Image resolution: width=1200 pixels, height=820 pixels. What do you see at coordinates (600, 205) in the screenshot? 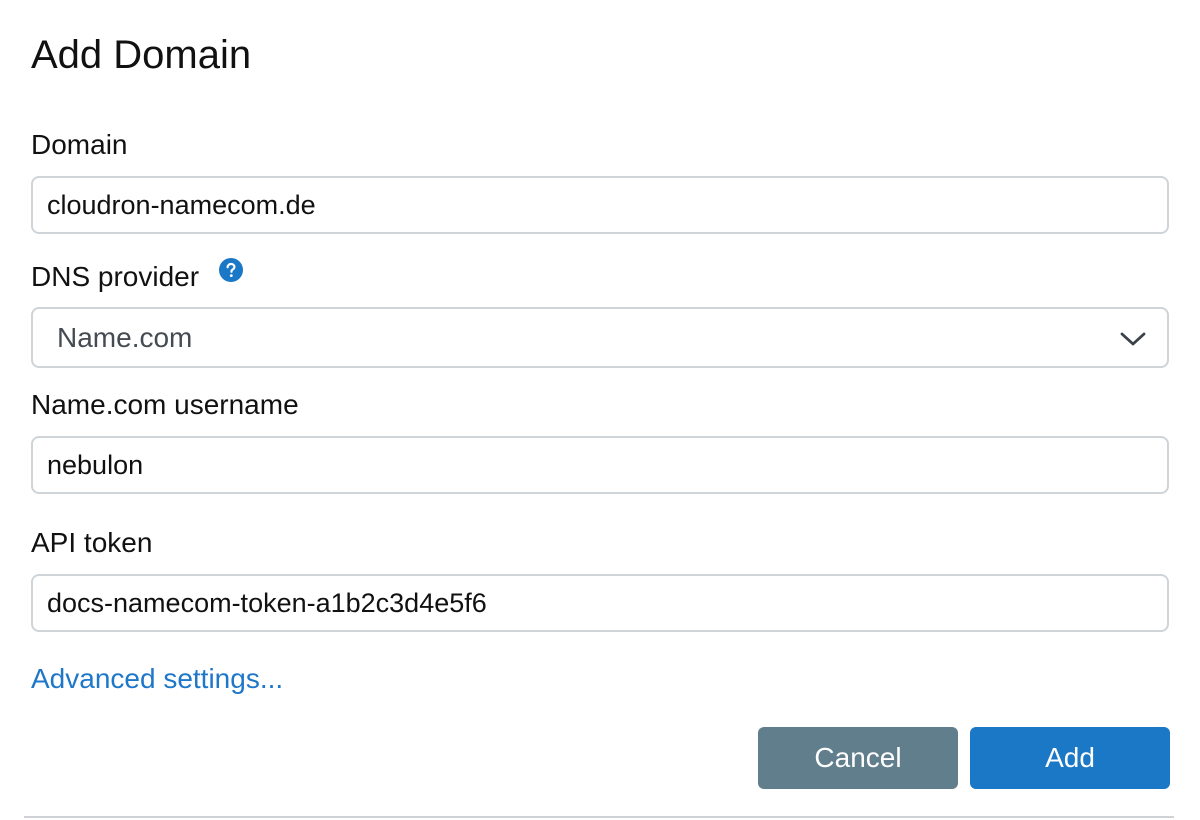
I see `domain-input` at bounding box center [600, 205].